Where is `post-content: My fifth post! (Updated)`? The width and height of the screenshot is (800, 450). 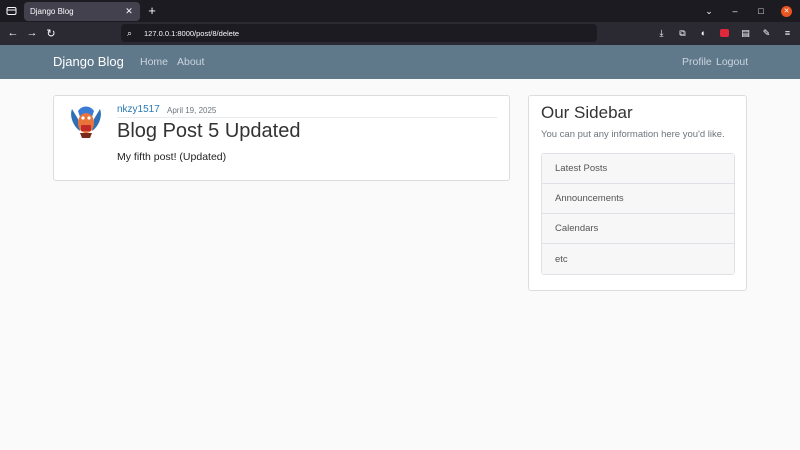
post-content: My fifth post! (Updated) is located at coordinates (172, 157).